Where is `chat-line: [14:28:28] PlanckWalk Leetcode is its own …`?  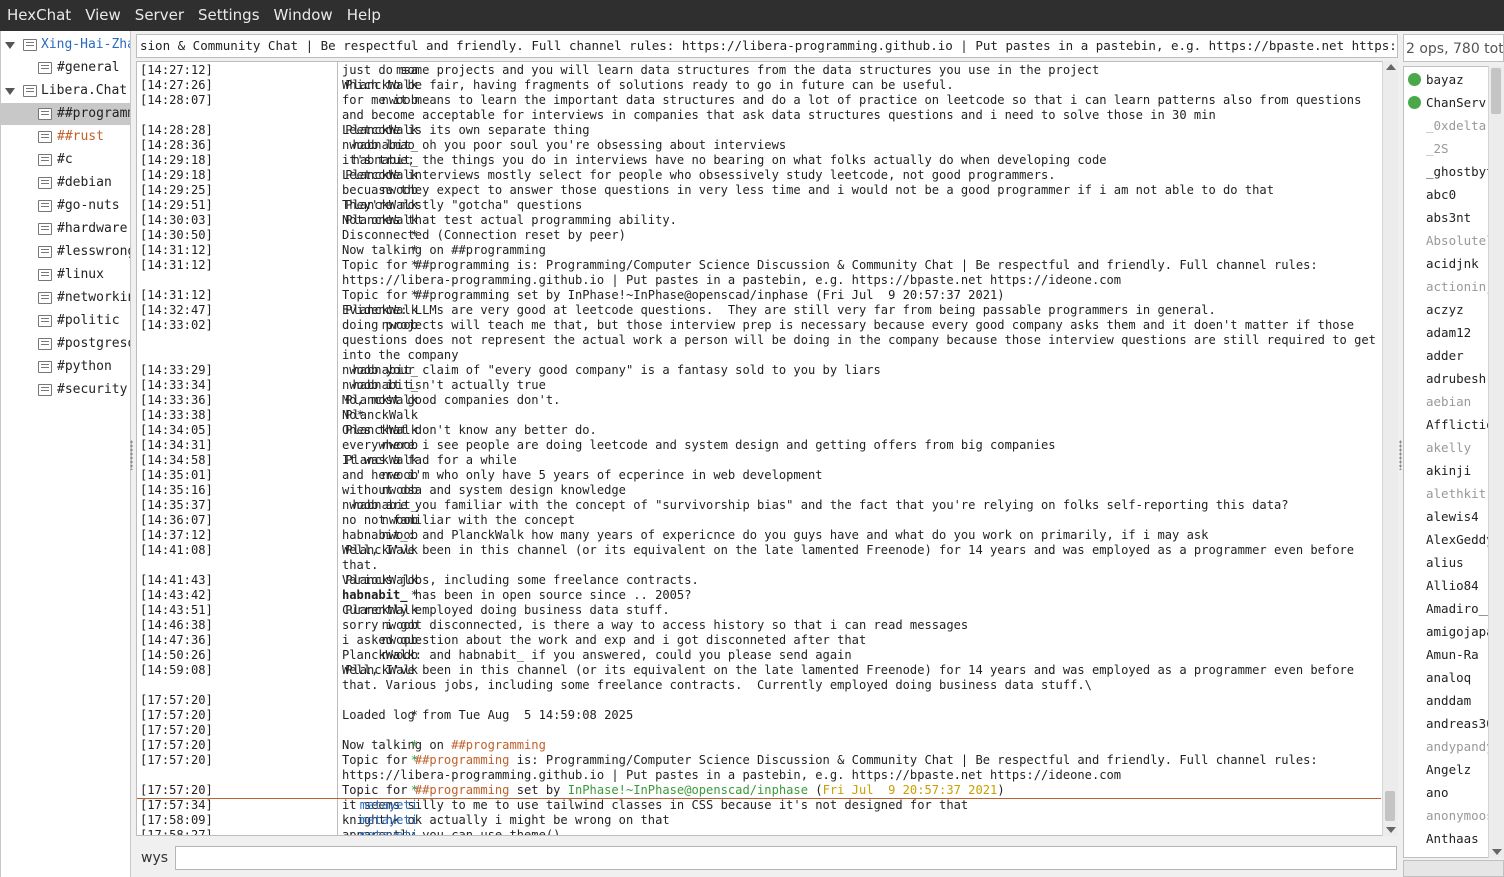 chat-line: [14:28:28] PlanckWalk Leetcode is its own … is located at coordinates (759, 130).